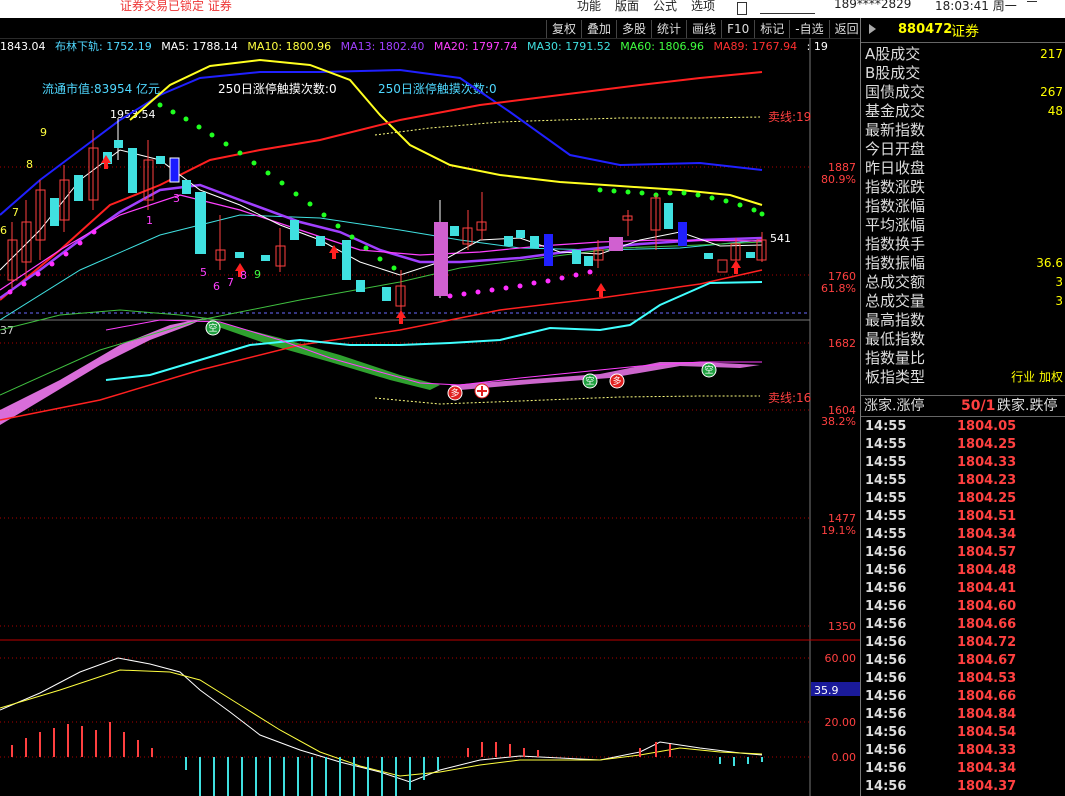 This screenshot has height=796, width=1065. What do you see at coordinates (101, 88) in the screenshot?
I see `float-cap-label: 流通市值:83954 亿元` at bounding box center [101, 88].